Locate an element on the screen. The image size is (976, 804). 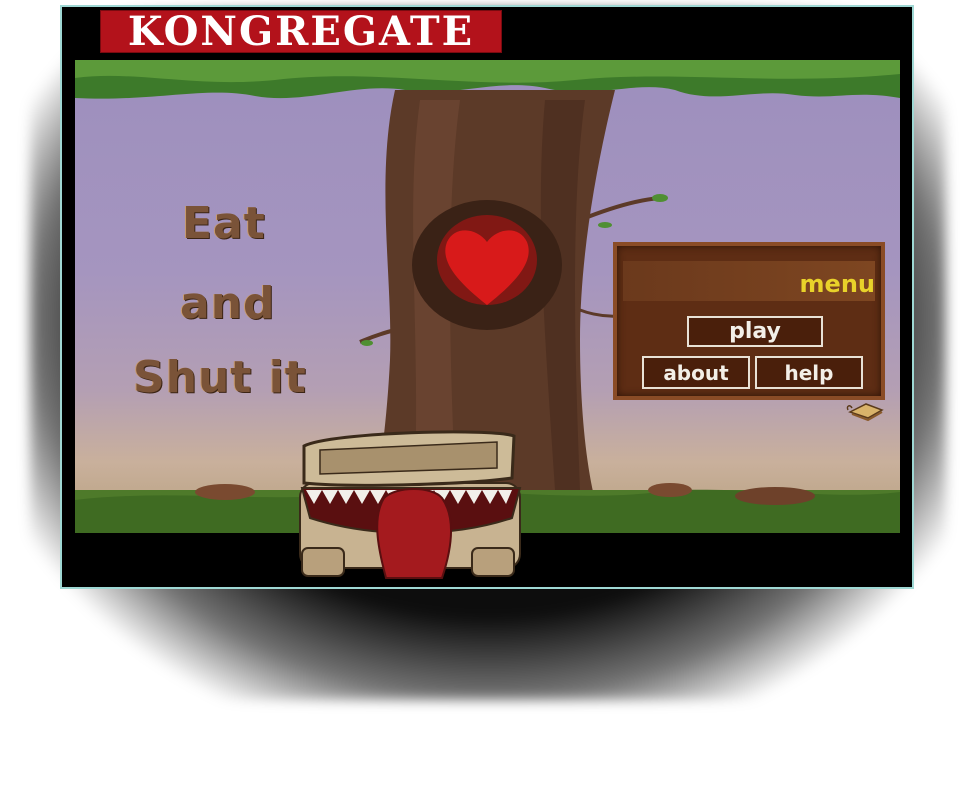
menu-title: menu is located at coordinates (837, 284).